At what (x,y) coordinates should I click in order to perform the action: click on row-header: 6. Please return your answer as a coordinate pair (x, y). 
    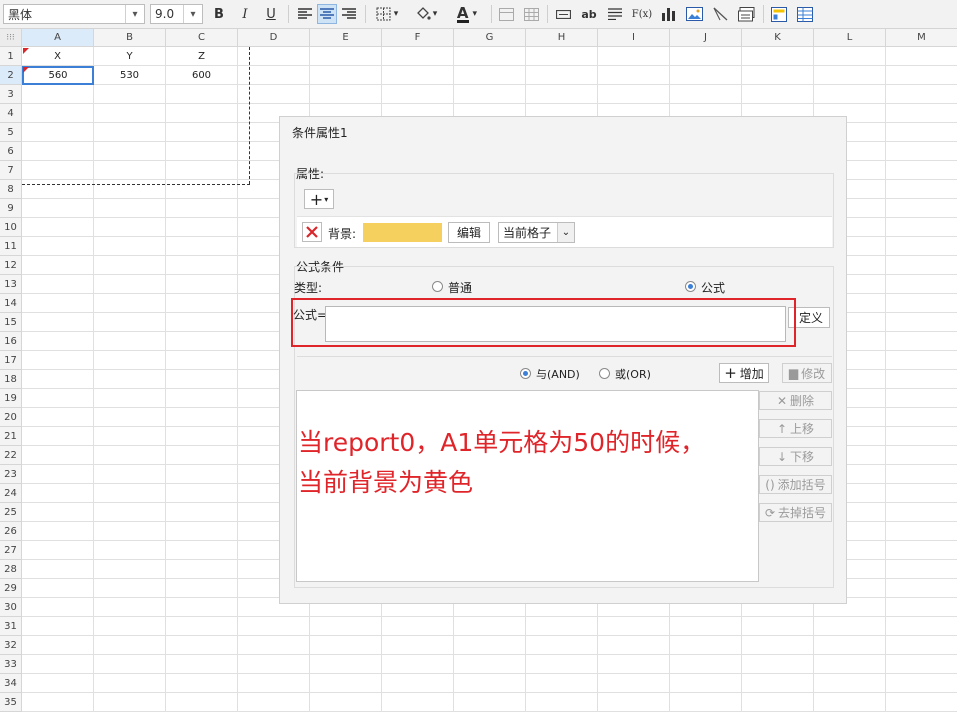
    Looking at the image, I should click on (11, 151).